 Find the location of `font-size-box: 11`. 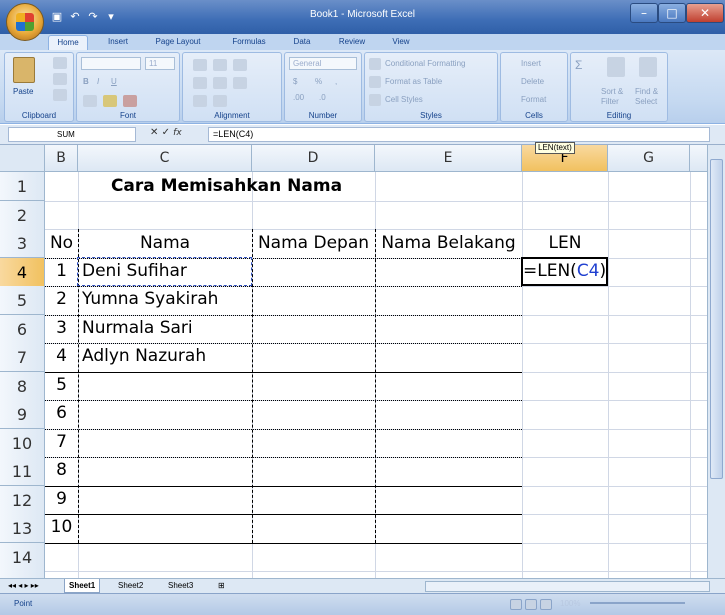

font-size-box: 11 is located at coordinates (160, 63).